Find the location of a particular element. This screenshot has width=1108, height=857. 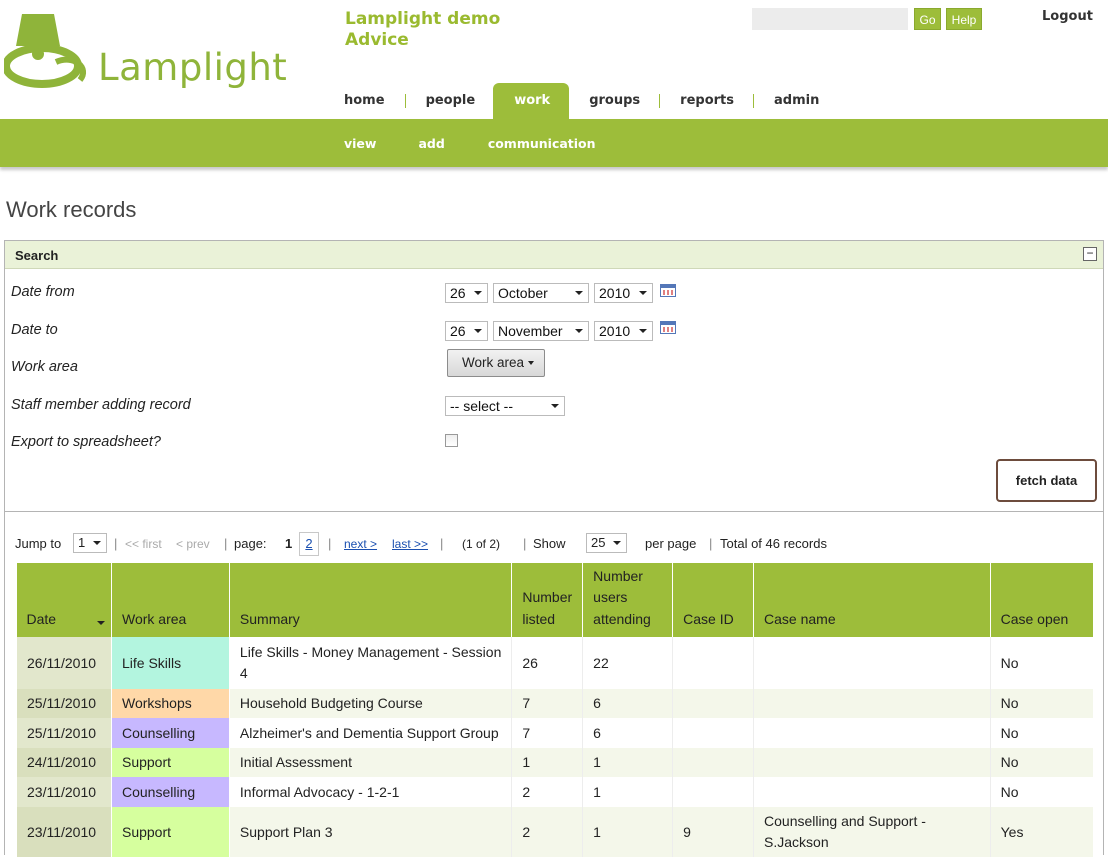

cell-date: 23/11/2010 is located at coordinates (64, 792).